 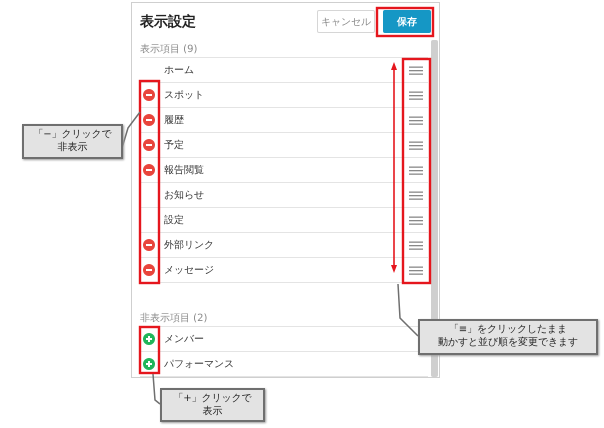 What do you see at coordinates (346, 21) in the screenshot?
I see `cancel-button: キャンセル` at bounding box center [346, 21].